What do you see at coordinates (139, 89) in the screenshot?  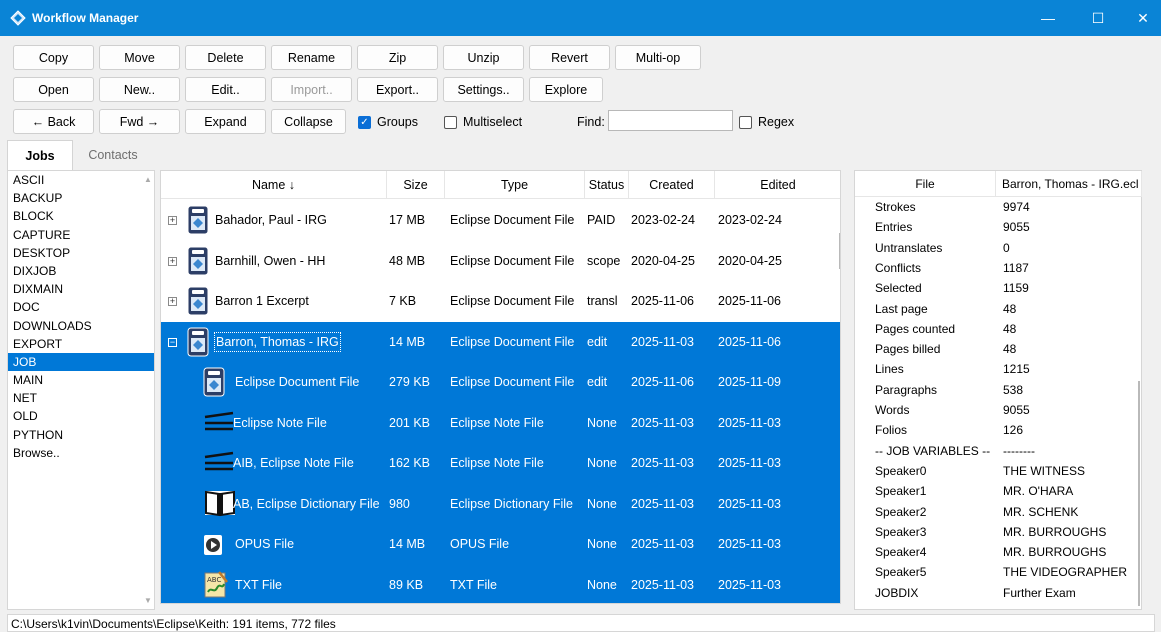 I see `new-button: New..` at bounding box center [139, 89].